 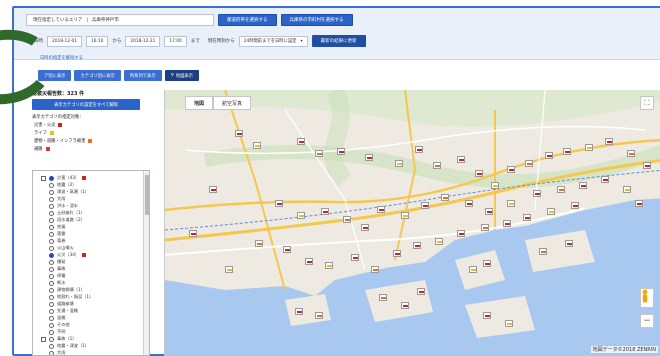 What do you see at coordinates (146, 263) in the screenshot?
I see `tree-scrollbar` at bounding box center [146, 263].